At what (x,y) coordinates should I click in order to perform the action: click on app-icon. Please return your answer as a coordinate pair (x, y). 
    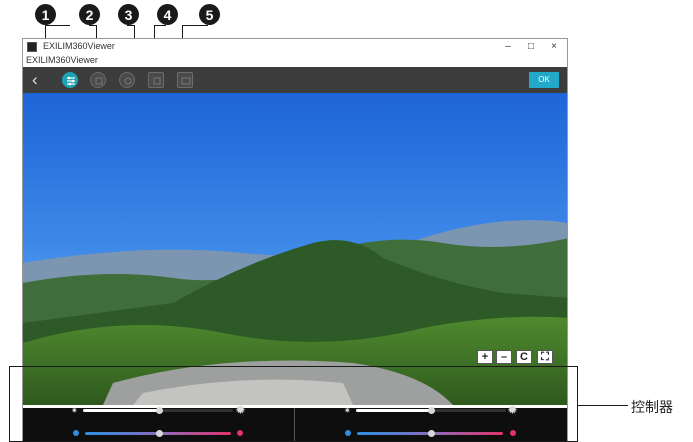
    Looking at the image, I should click on (32, 47).